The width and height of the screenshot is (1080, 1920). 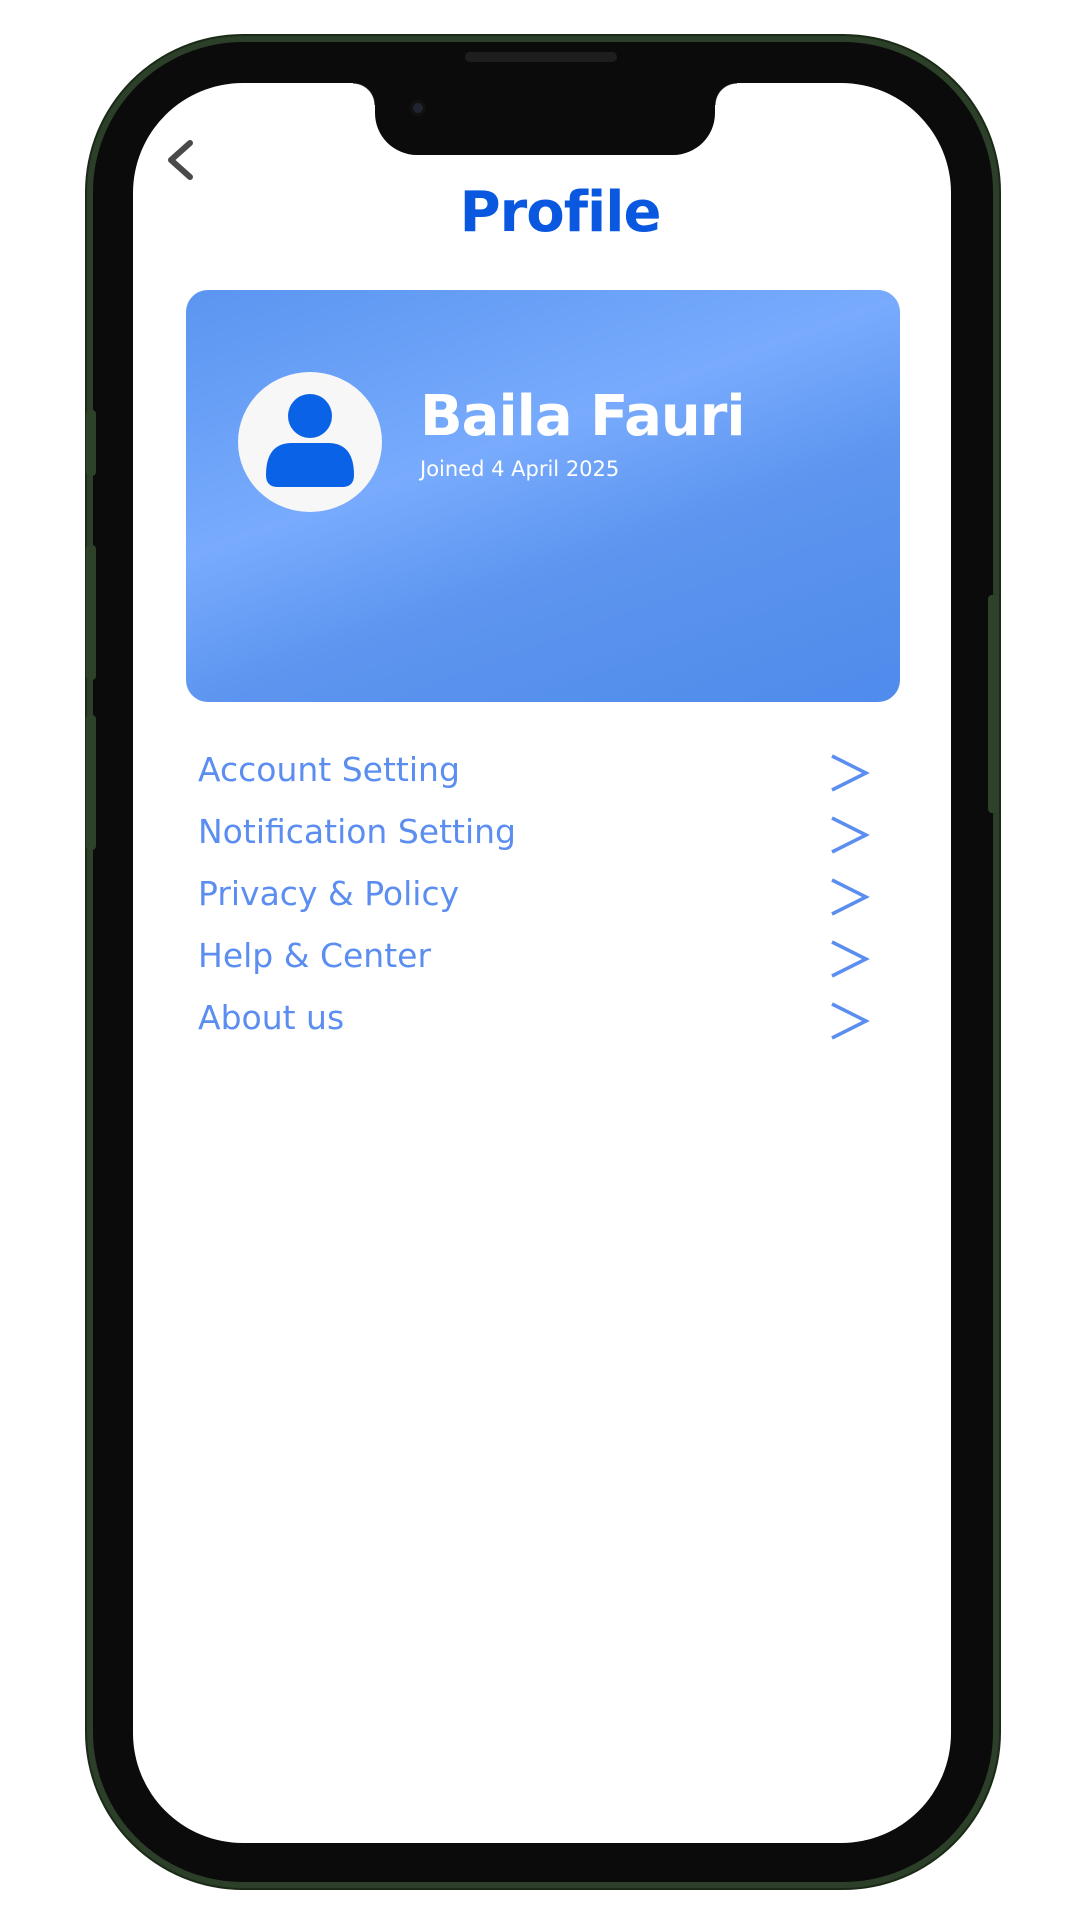 I want to click on joined-date: Joined 4 April 2025, so click(x=520, y=469).